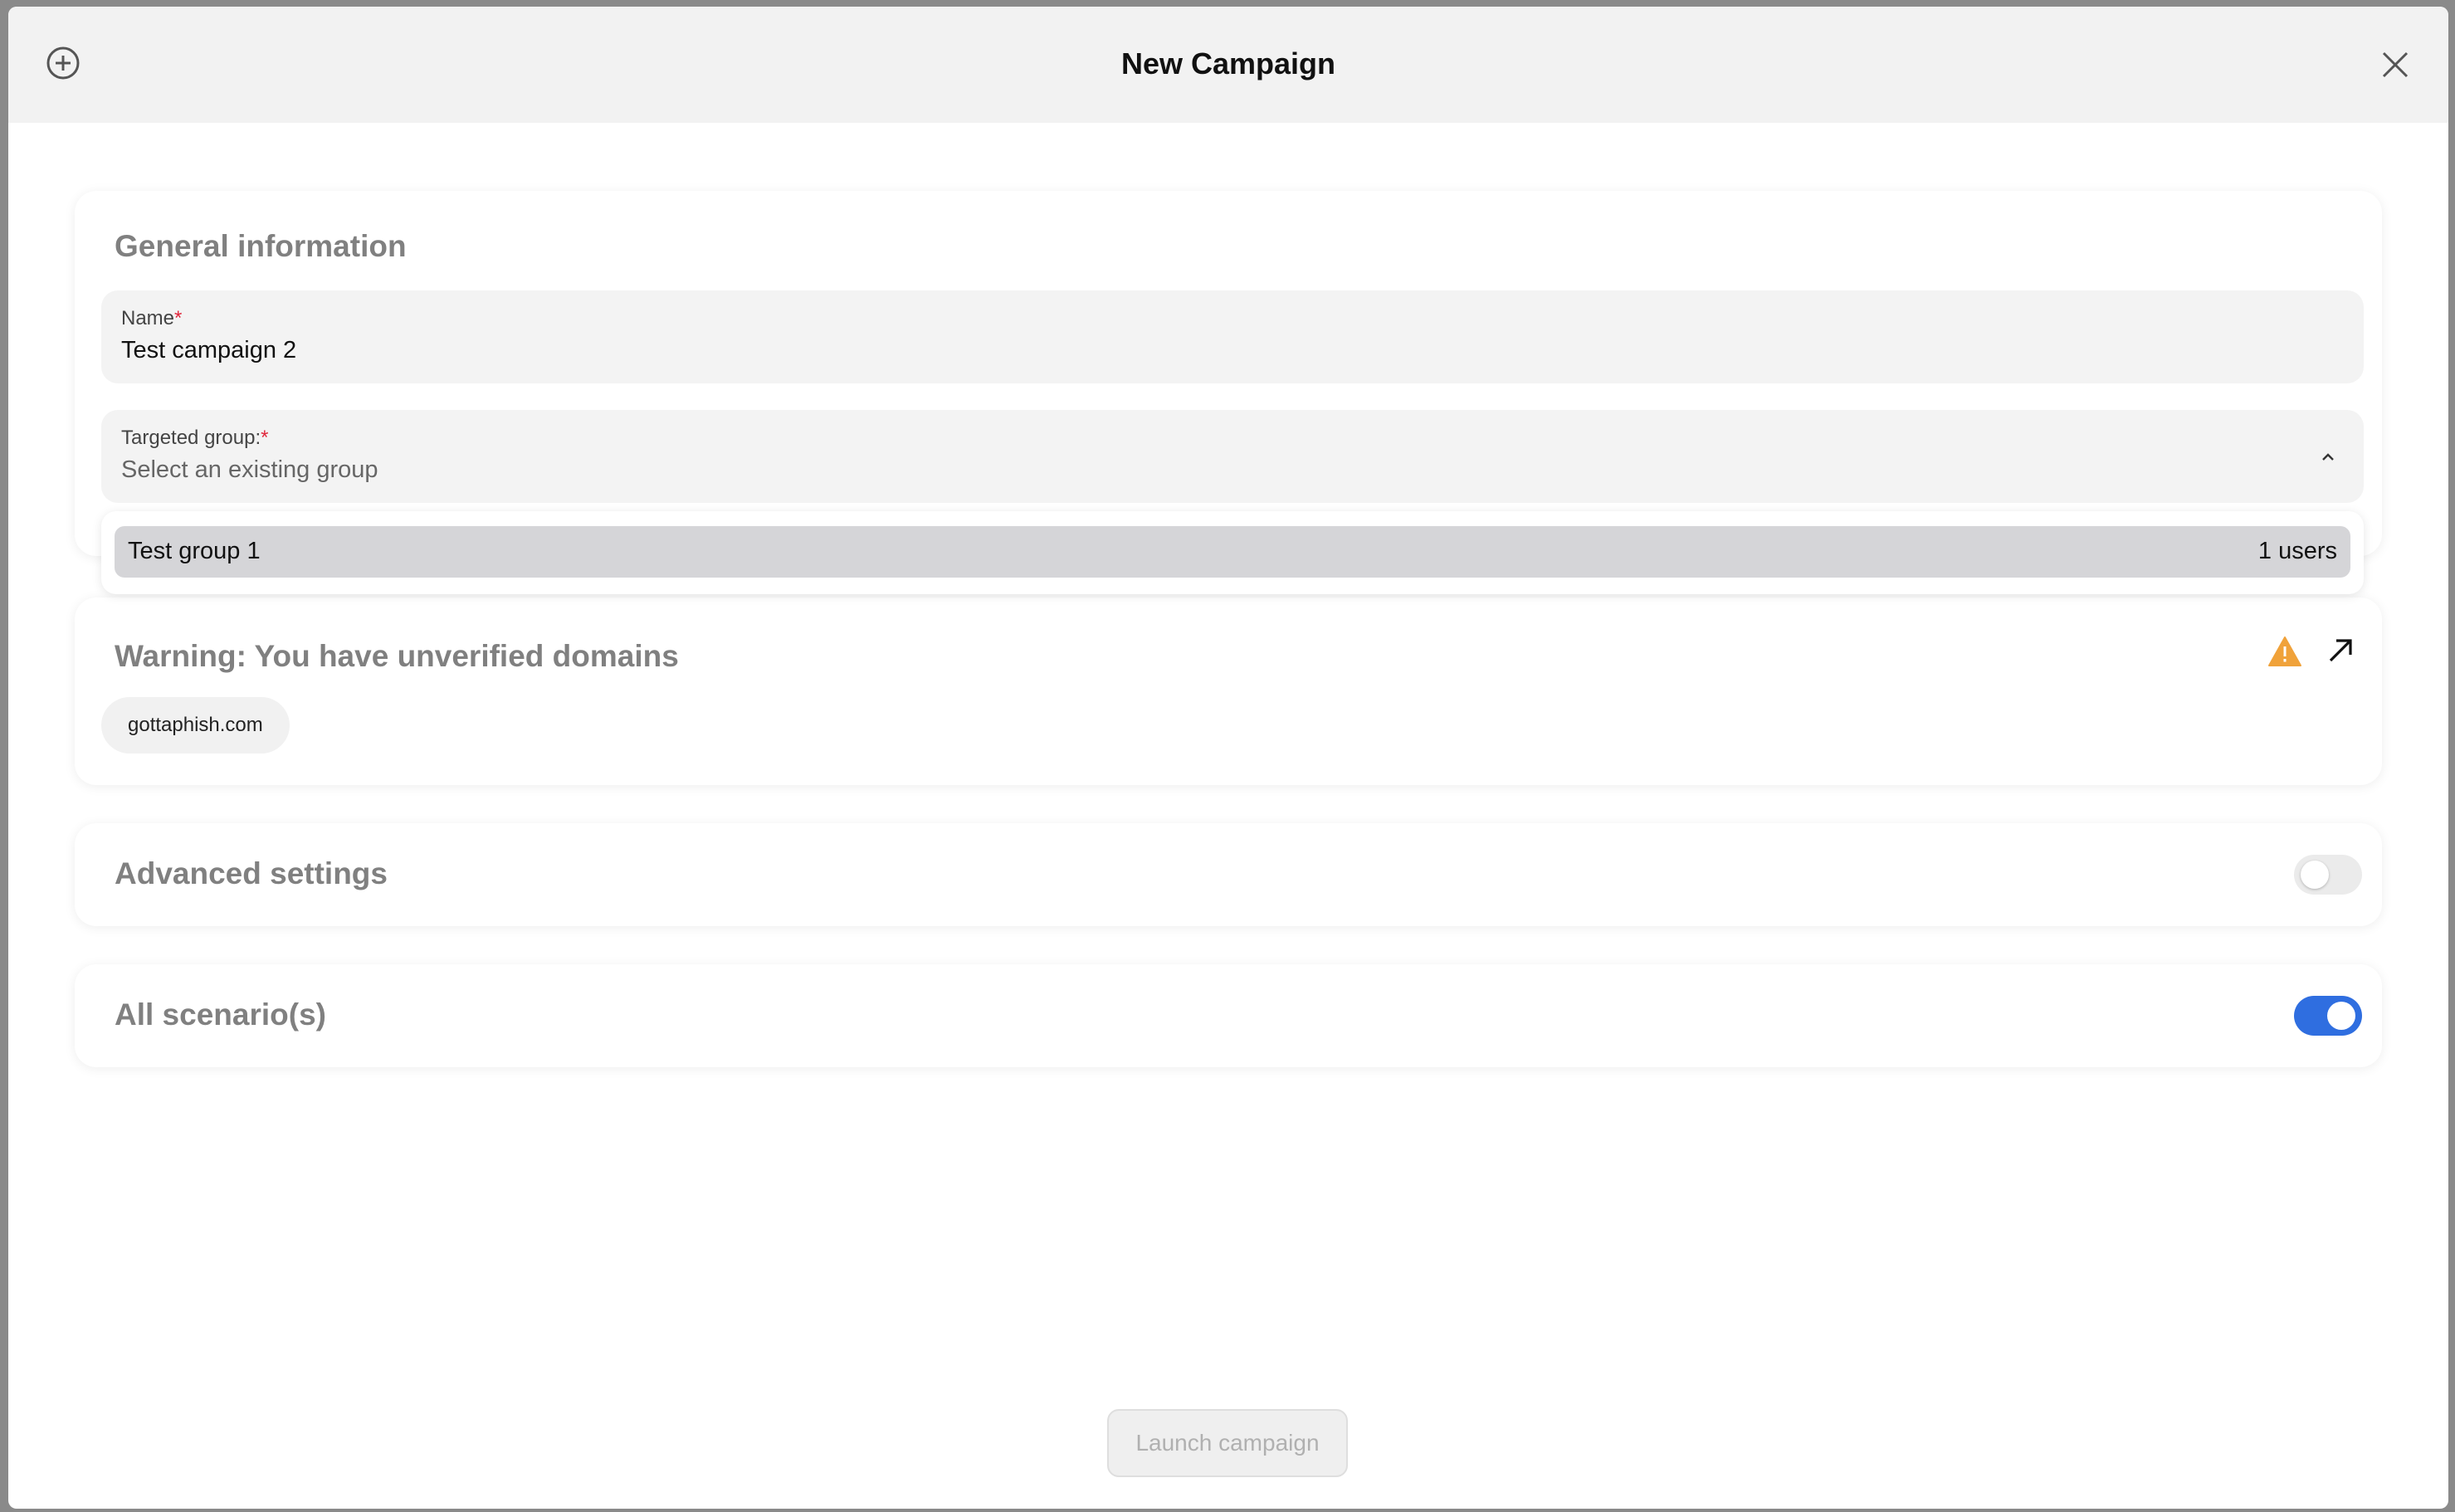  I want to click on name-label: Name*, so click(152, 318).